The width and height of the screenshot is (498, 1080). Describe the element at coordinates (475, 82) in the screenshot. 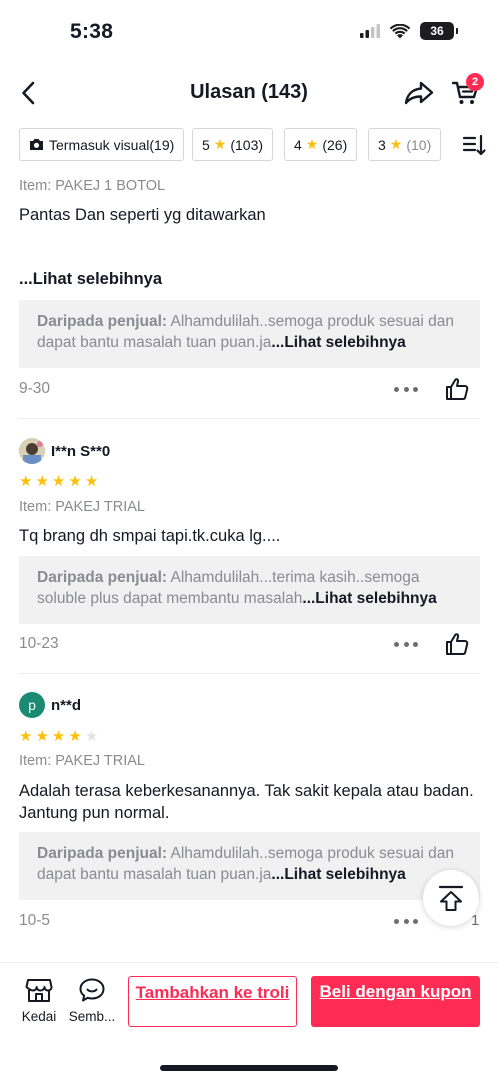

I see `cart-badge: 2` at that location.